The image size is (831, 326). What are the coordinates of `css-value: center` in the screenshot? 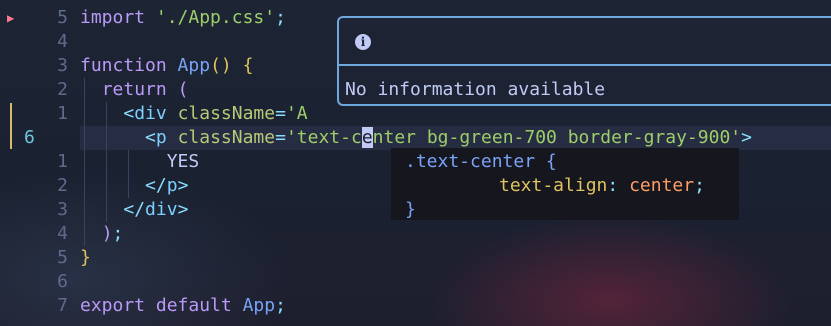 It's located at (662, 185).